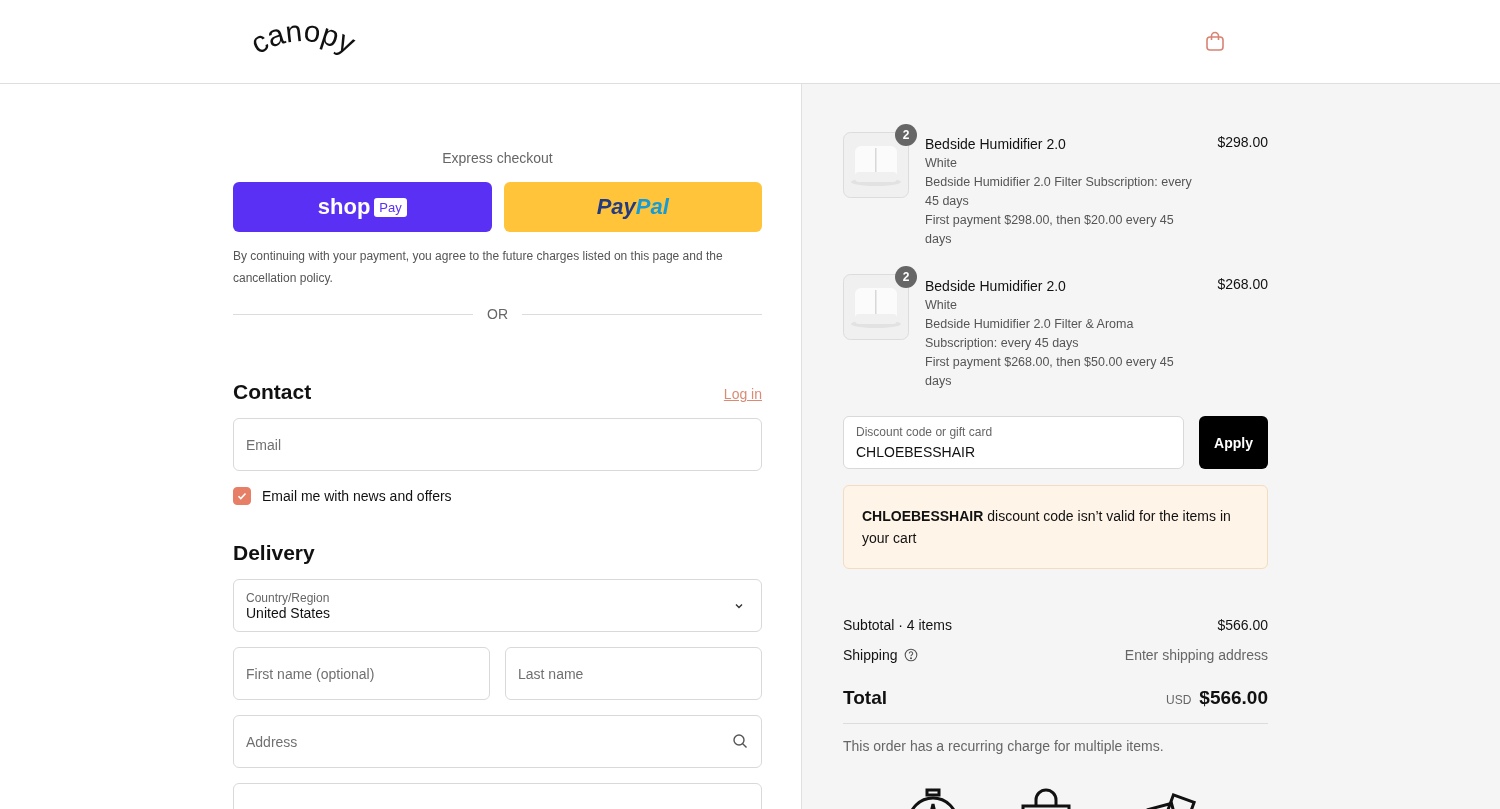 Image resolution: width=1500 pixels, height=809 pixels. What do you see at coordinates (1242, 285) in the screenshot?
I see `product-price: $268.00` at bounding box center [1242, 285].